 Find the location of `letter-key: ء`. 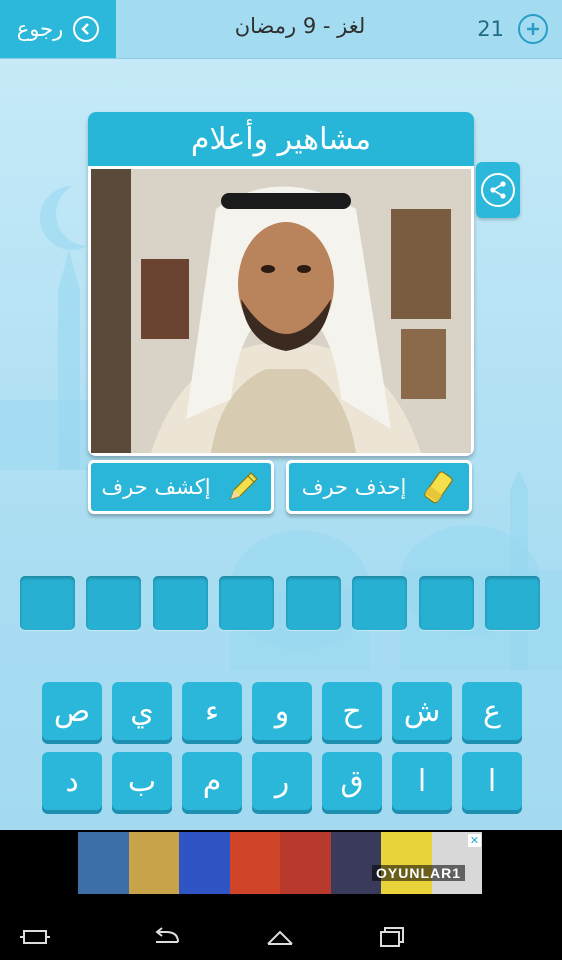

letter-key: ء is located at coordinates (212, 711).